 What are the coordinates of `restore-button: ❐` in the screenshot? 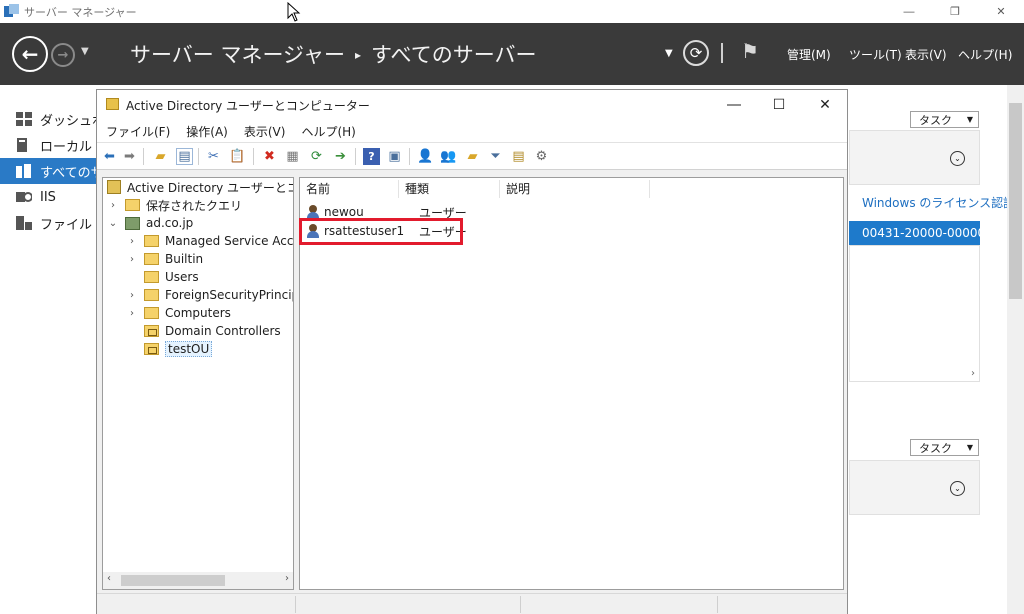 It's located at (955, 11).